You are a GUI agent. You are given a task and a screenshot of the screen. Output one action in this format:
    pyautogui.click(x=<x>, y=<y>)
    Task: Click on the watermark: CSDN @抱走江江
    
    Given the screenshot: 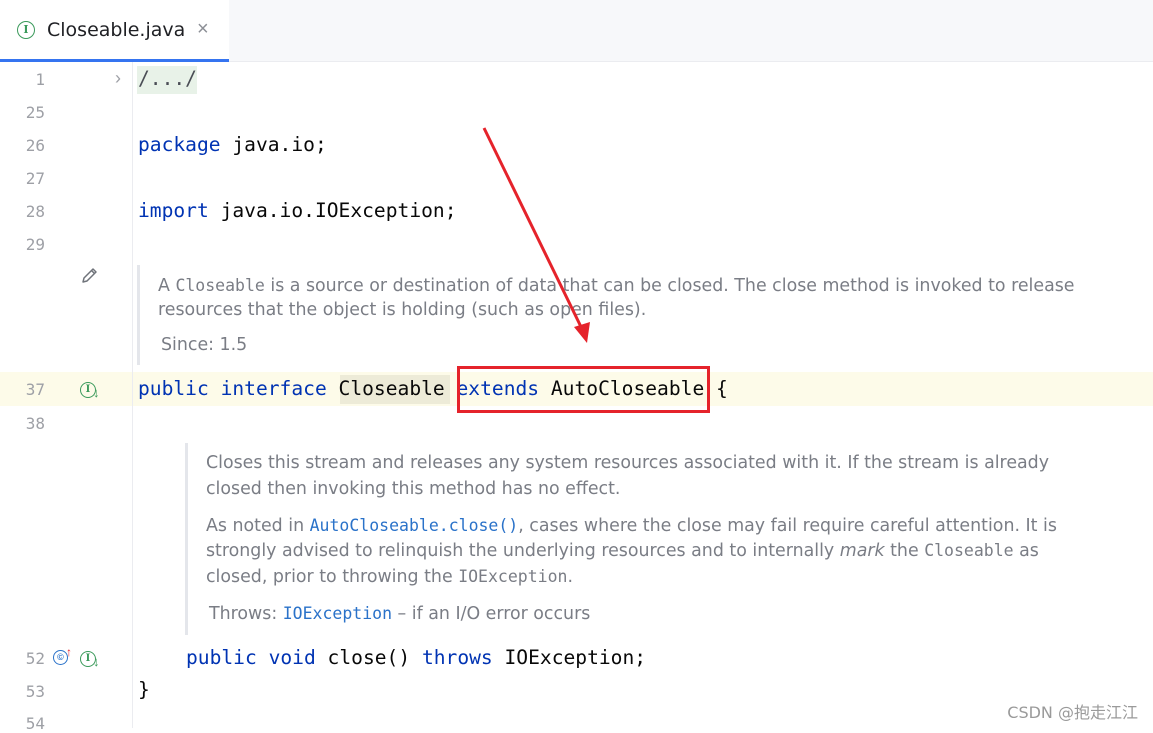 What is the action you would take?
    pyautogui.click(x=1072, y=712)
    